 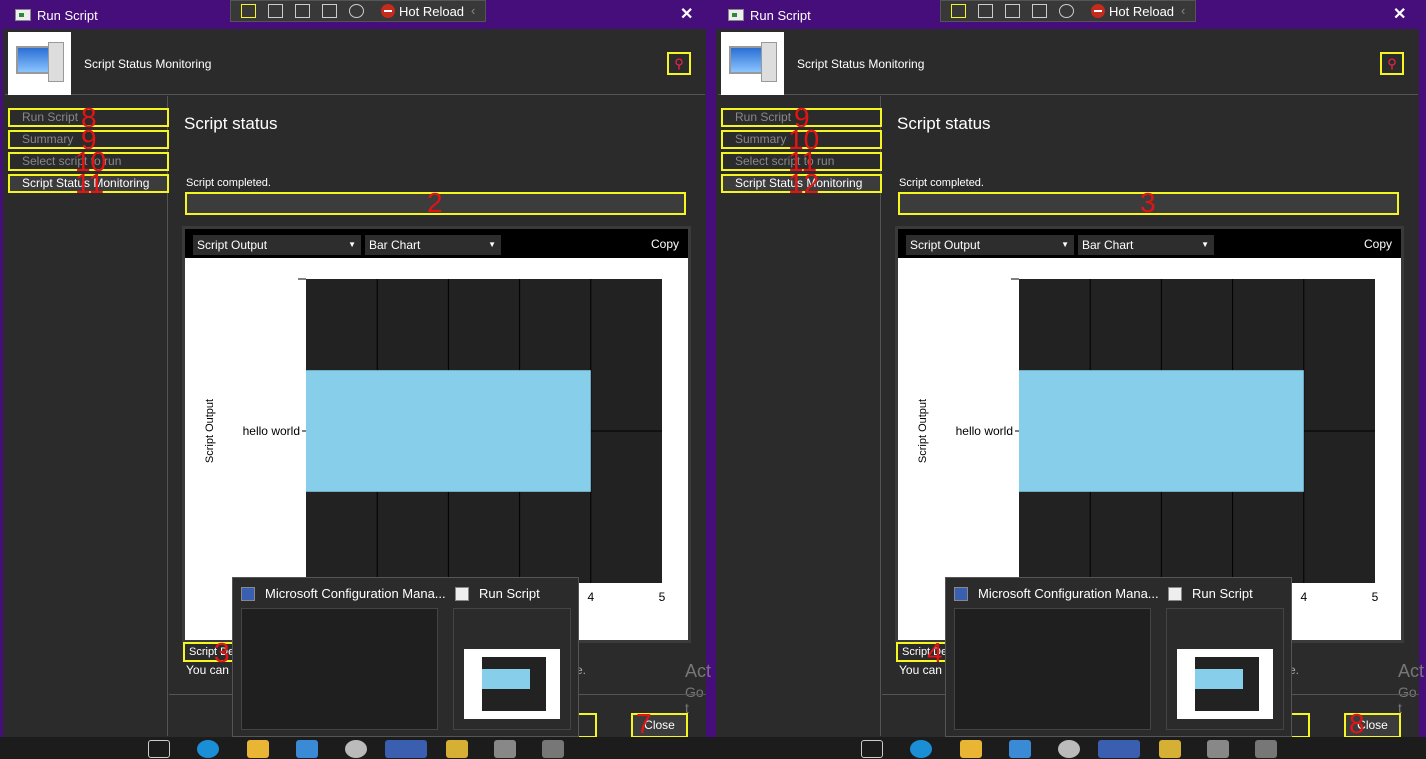 What do you see at coordinates (462, 594) in the screenshot?
I see `run-script-icon` at bounding box center [462, 594].